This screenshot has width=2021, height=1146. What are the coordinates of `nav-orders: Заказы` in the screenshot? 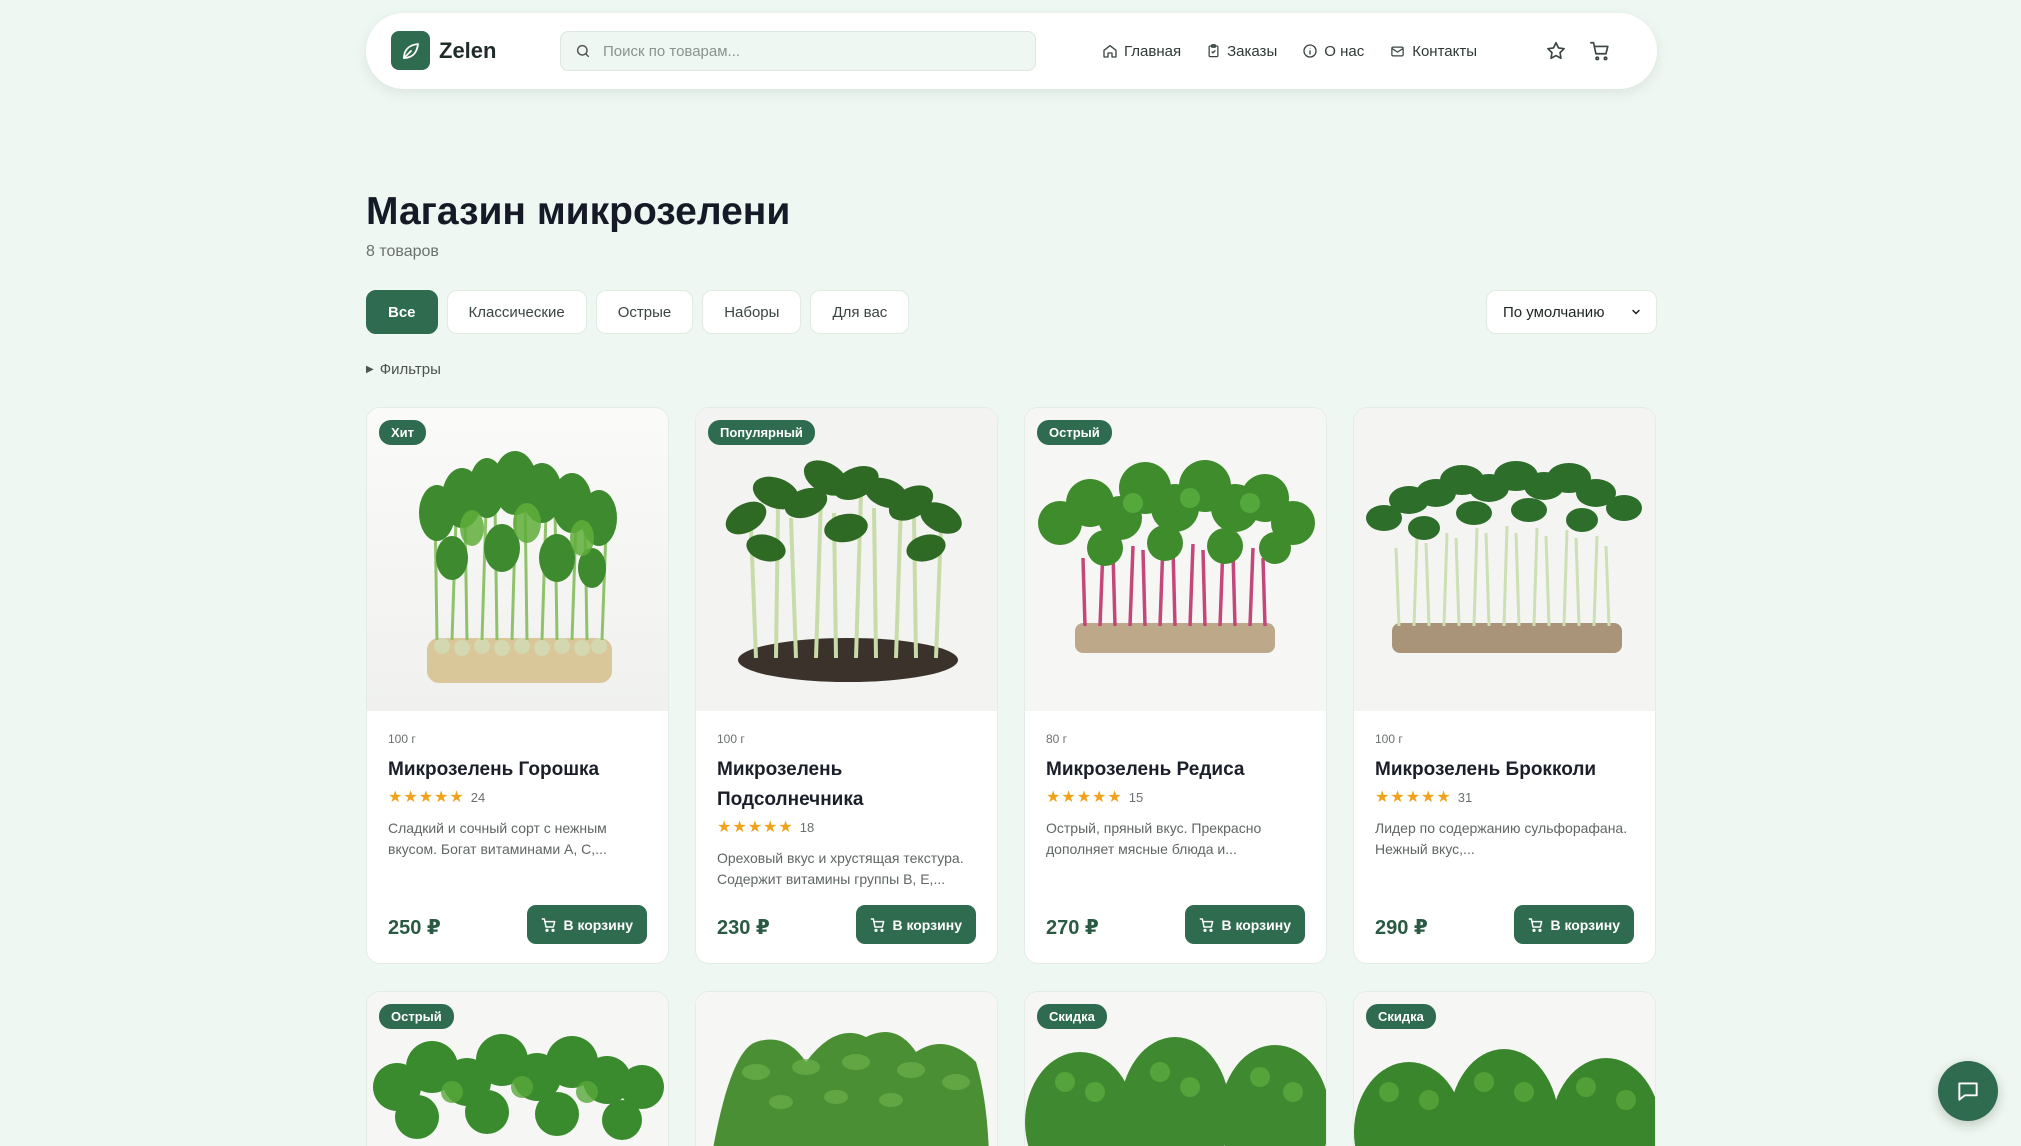 It's located at (1241, 51).